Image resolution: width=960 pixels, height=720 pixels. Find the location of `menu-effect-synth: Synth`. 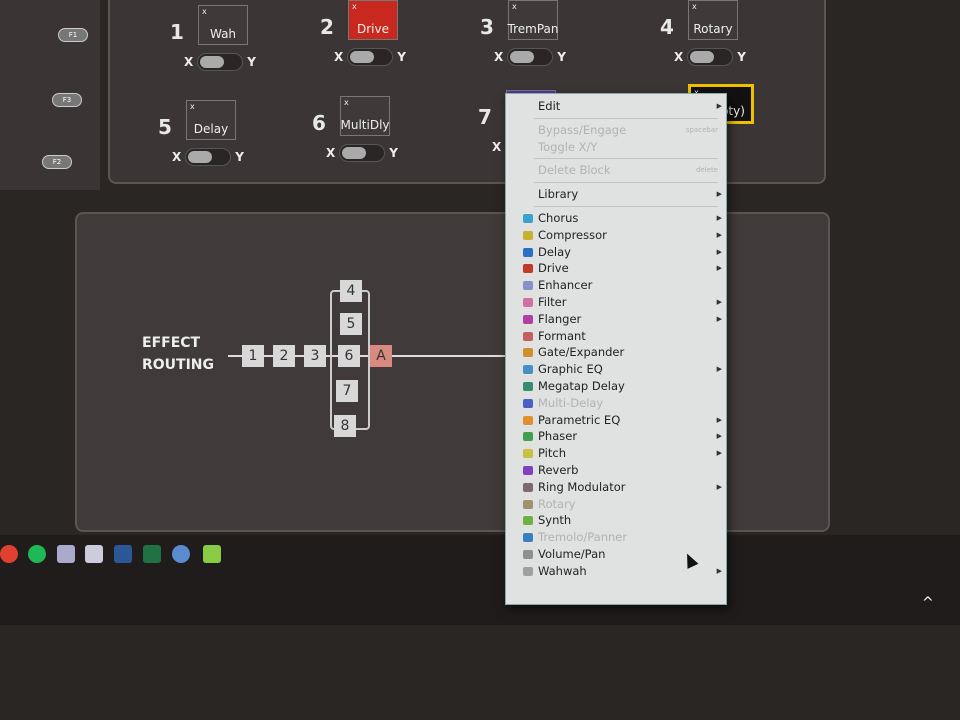

menu-effect-synth: Synth is located at coordinates (616, 520).